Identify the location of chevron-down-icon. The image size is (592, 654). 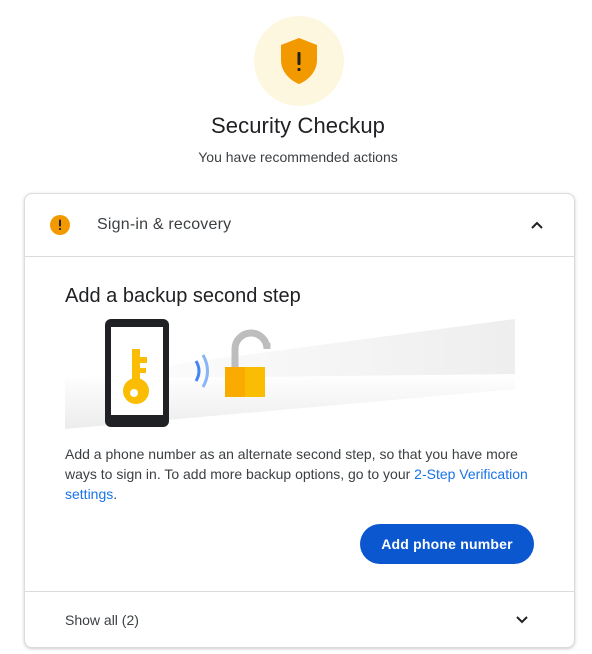
(522, 620).